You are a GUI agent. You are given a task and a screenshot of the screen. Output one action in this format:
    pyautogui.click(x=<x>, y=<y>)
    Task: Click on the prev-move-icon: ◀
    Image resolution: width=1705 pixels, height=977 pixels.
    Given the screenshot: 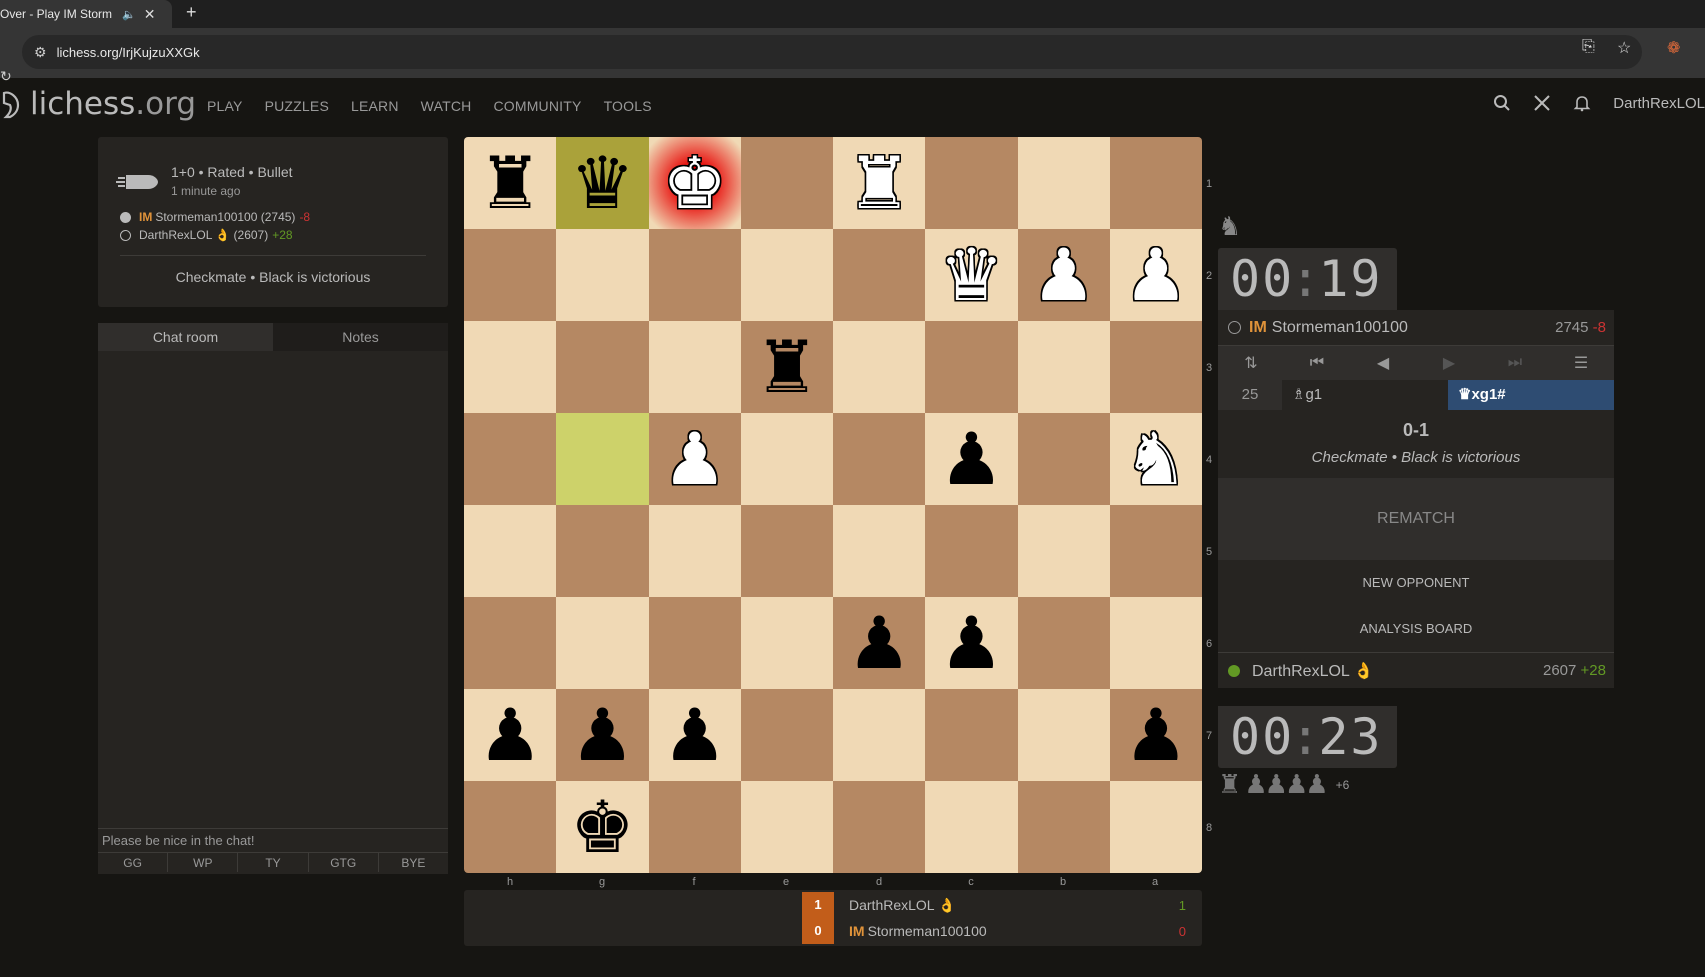 What is the action you would take?
    pyautogui.click(x=1383, y=363)
    